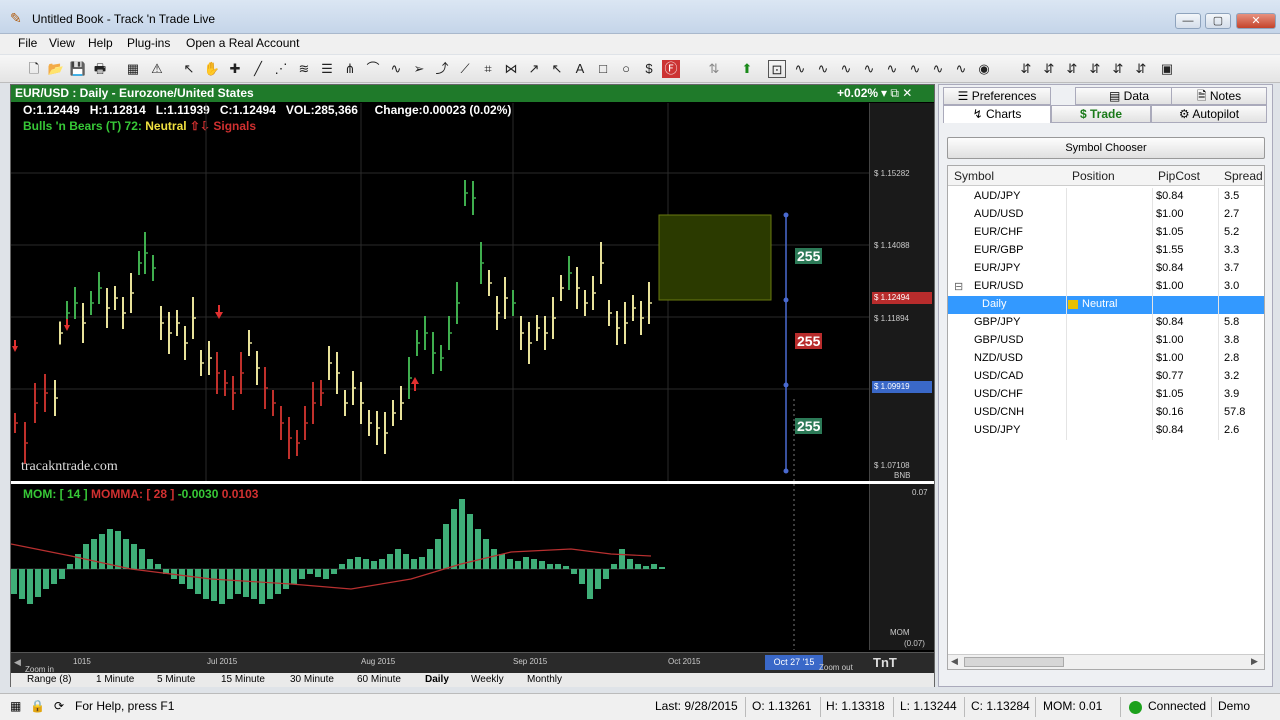 The height and width of the screenshot is (720, 1280). What do you see at coordinates (304, 69) in the screenshot?
I see `gann-icon: ≋` at bounding box center [304, 69].